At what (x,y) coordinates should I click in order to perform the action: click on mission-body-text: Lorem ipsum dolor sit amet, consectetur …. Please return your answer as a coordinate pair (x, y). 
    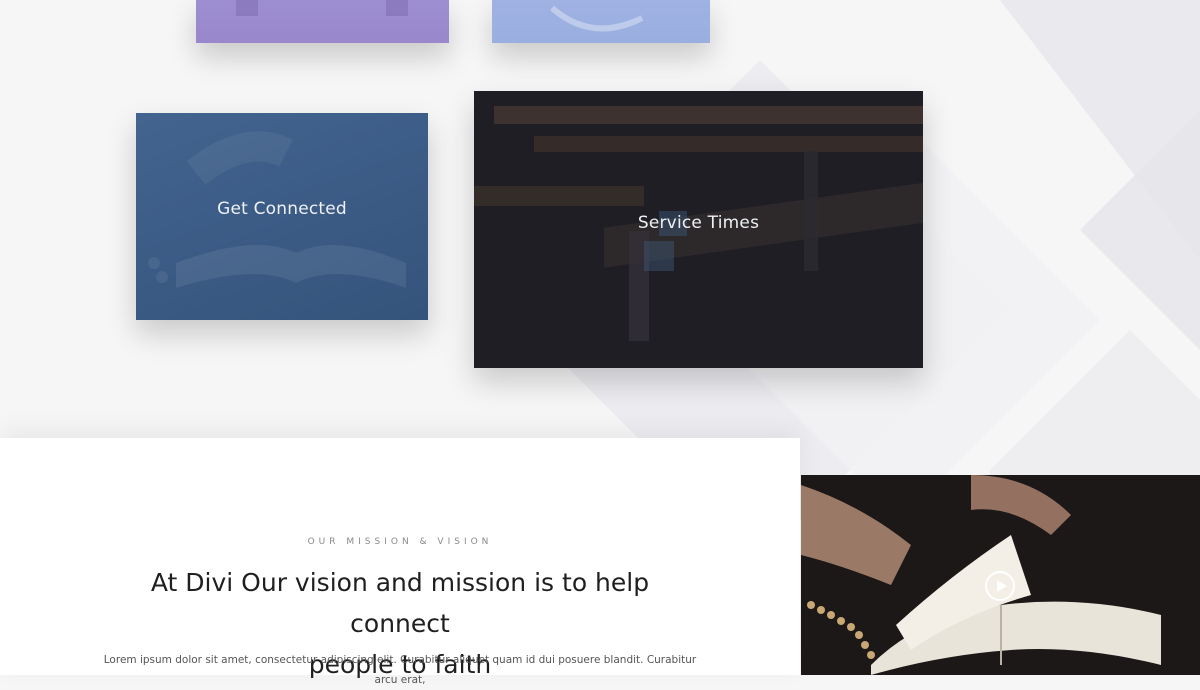
    Looking at the image, I should click on (400, 670).